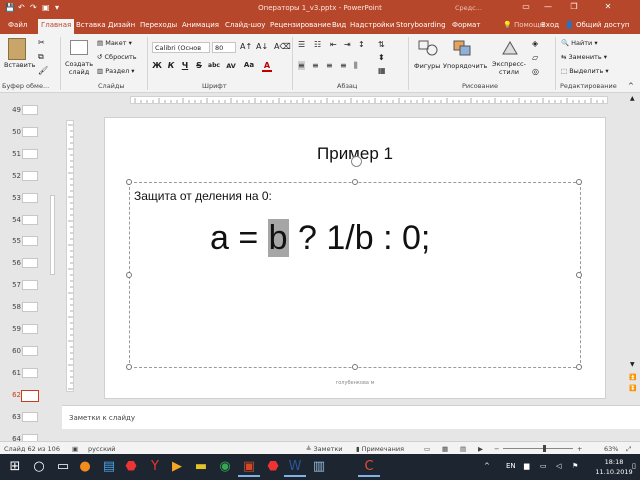 The width and height of the screenshot is (640, 480). Describe the element at coordinates (43, 70) in the screenshot. I see `format-painter-icon: 🖌` at that location.